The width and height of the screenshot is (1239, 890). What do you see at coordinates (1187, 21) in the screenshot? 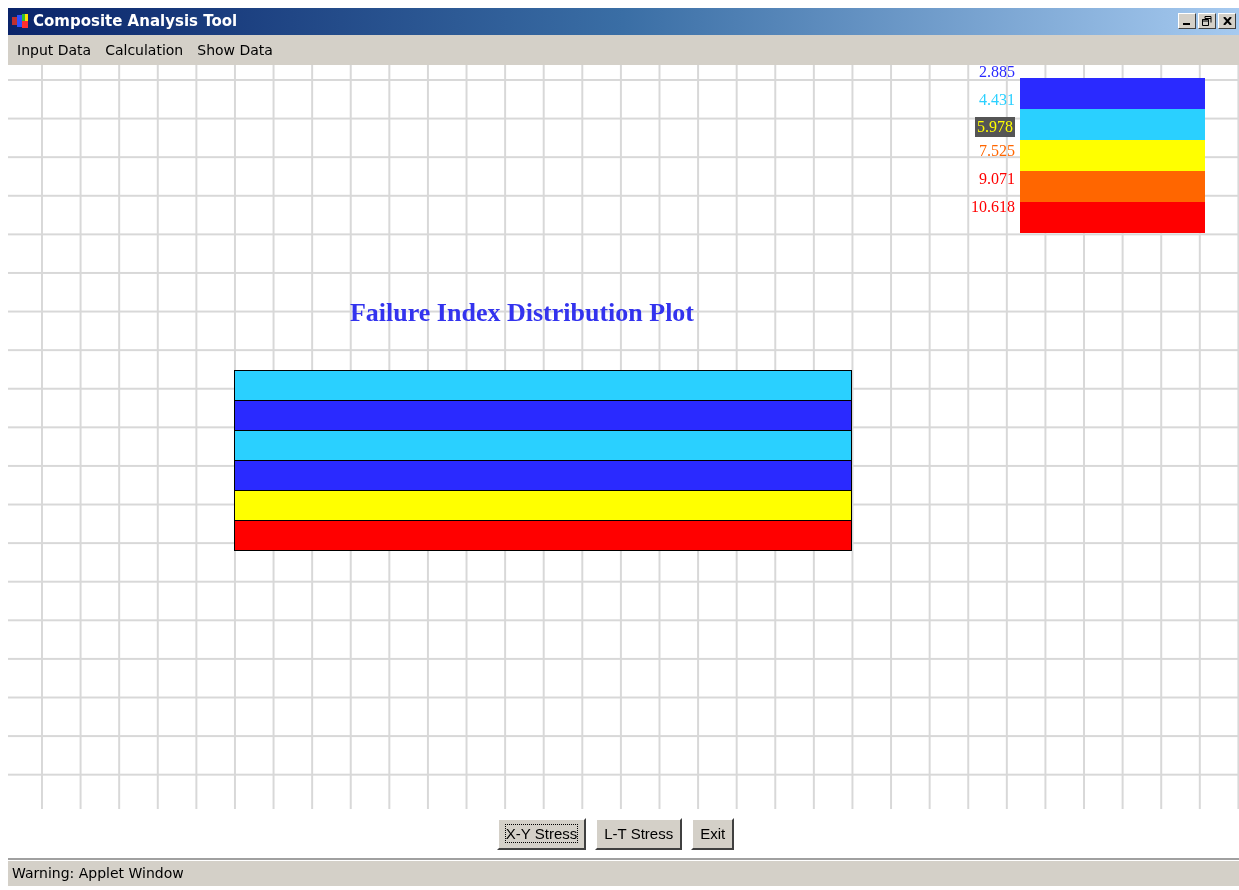
I see `minimize-button` at bounding box center [1187, 21].